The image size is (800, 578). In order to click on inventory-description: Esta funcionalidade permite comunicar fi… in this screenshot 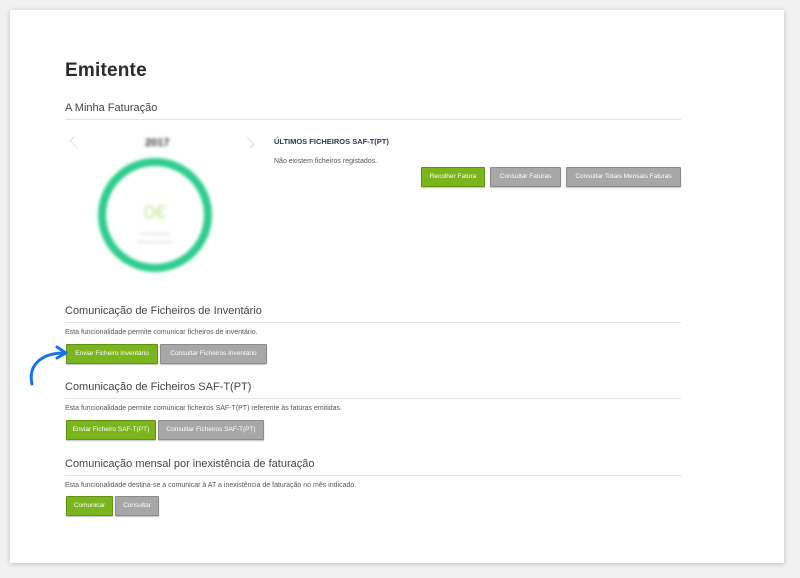, I will do `click(161, 332)`.